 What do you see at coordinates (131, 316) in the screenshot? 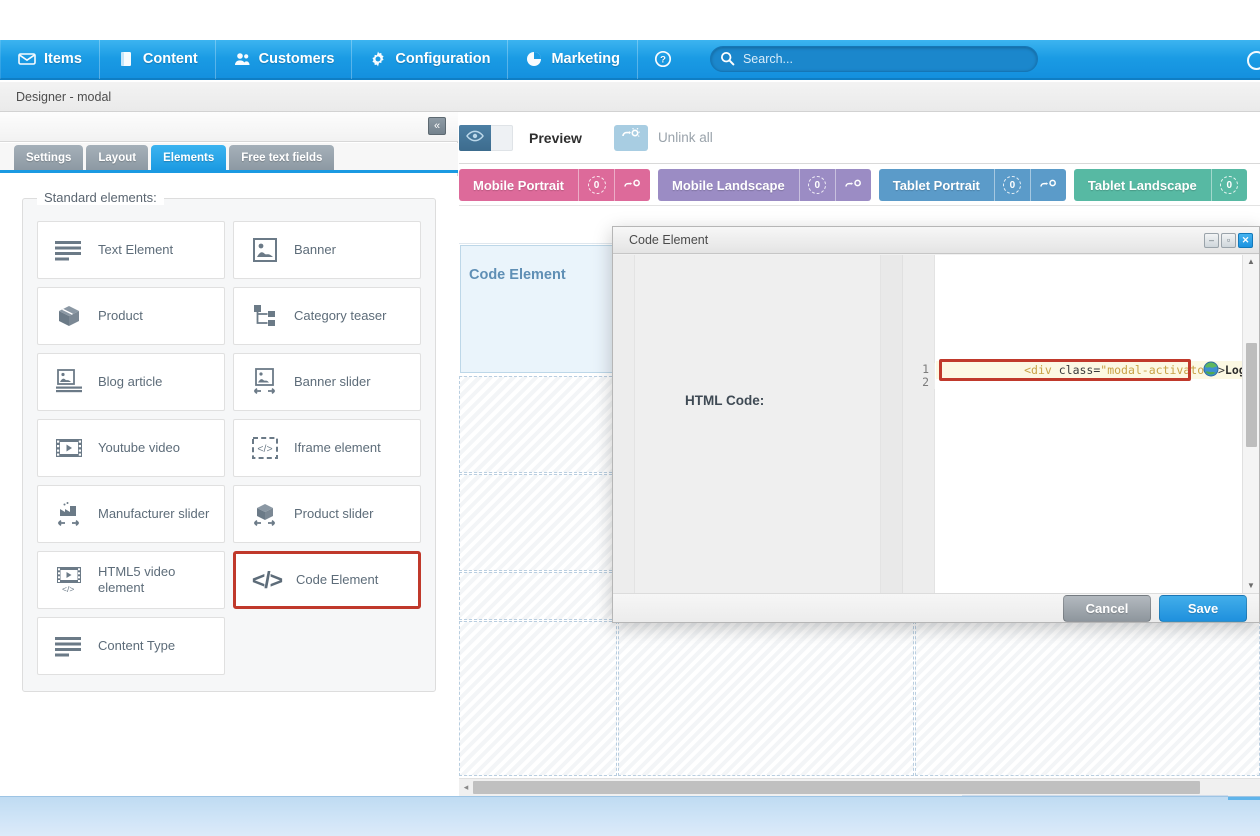
I see `element-card-product: Product` at bounding box center [131, 316].